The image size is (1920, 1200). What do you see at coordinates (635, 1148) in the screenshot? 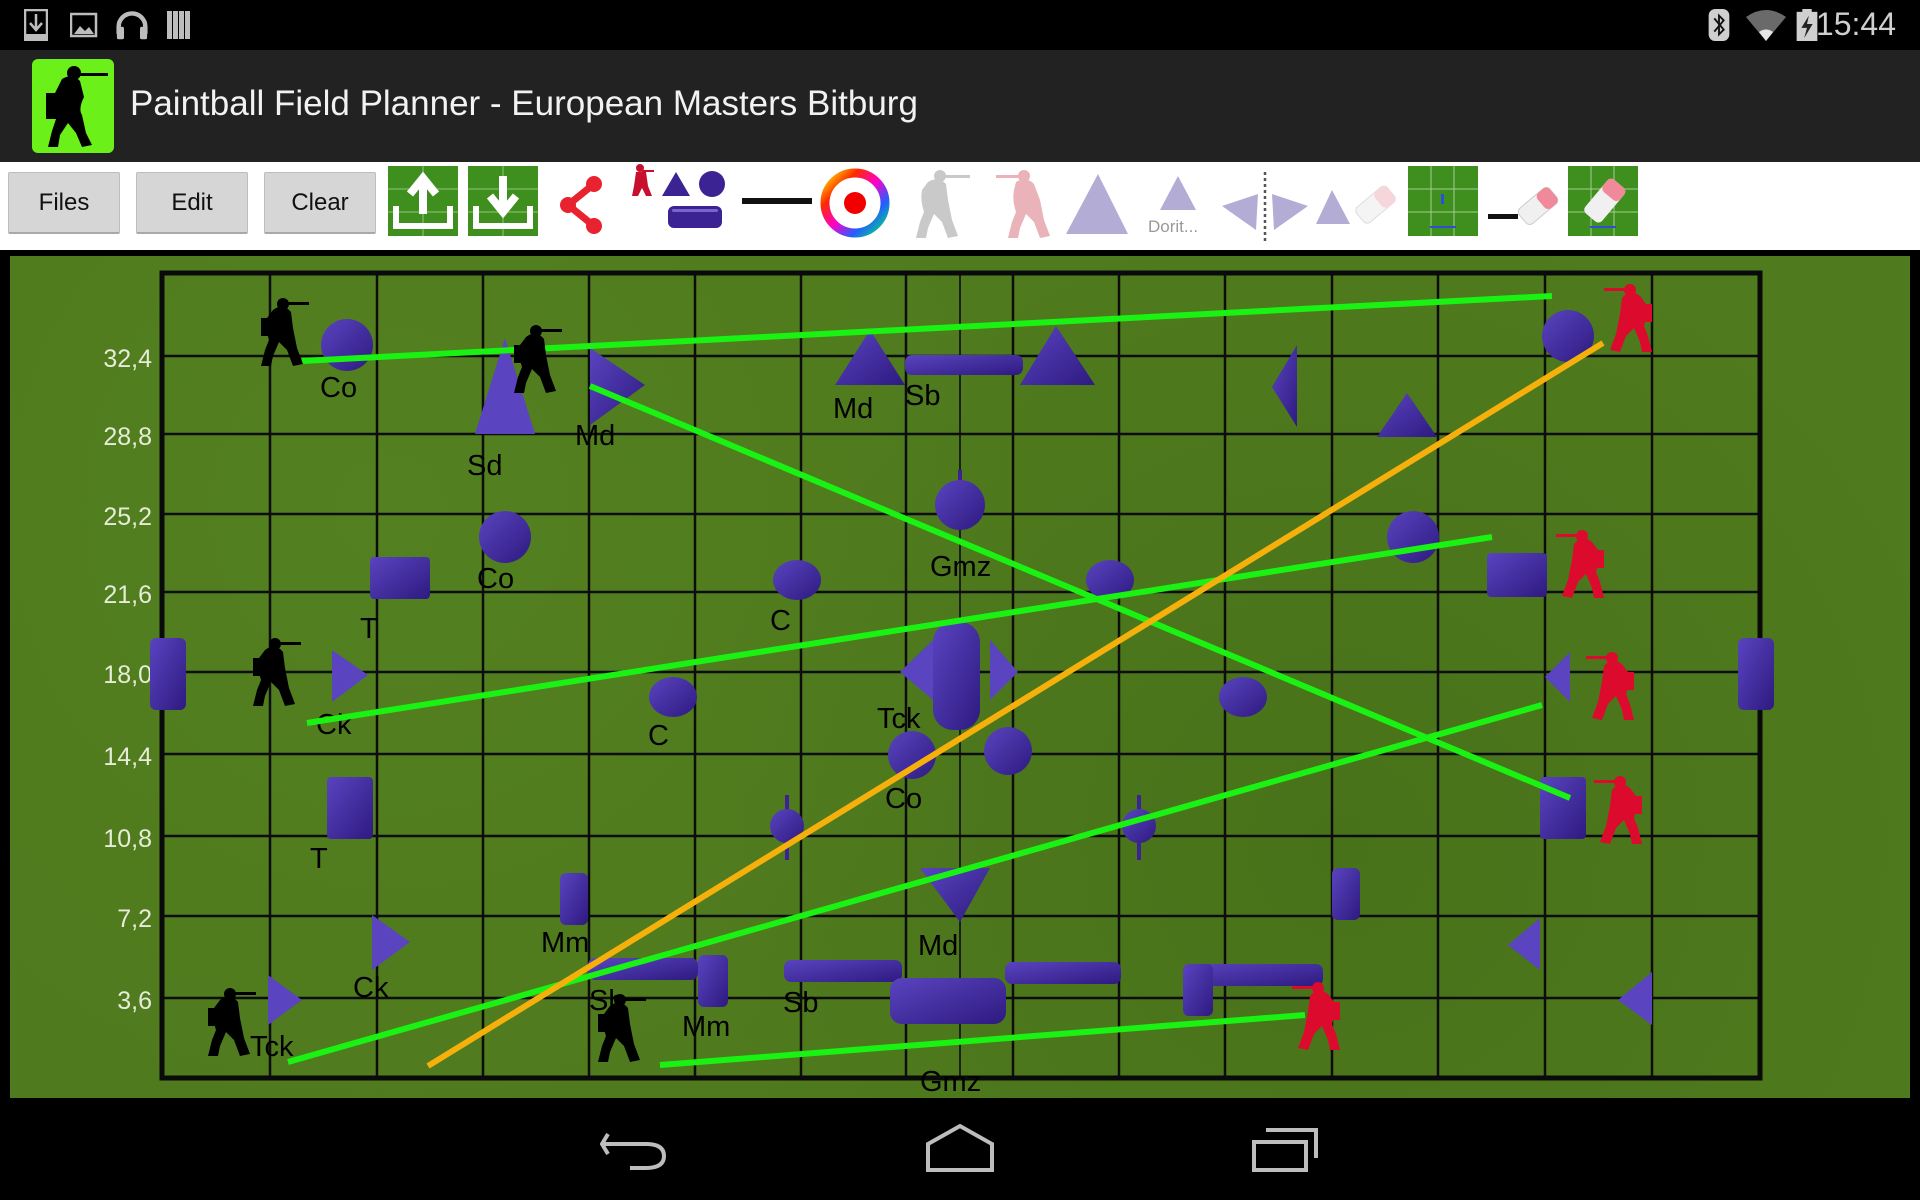
I see `back-icon` at bounding box center [635, 1148].